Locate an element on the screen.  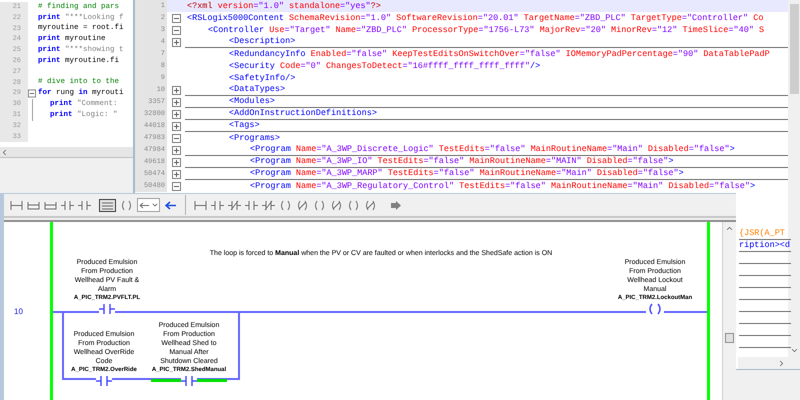
code-line: <SafetyInfo/> is located at coordinates (262, 78).